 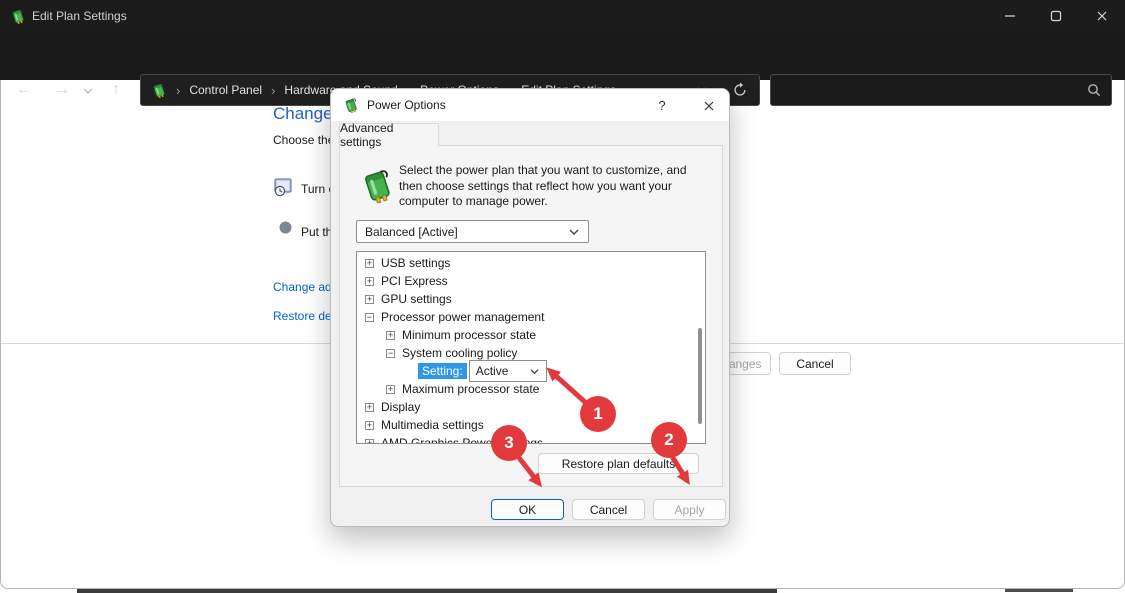 I want to click on close-button, so click(x=1102, y=16).